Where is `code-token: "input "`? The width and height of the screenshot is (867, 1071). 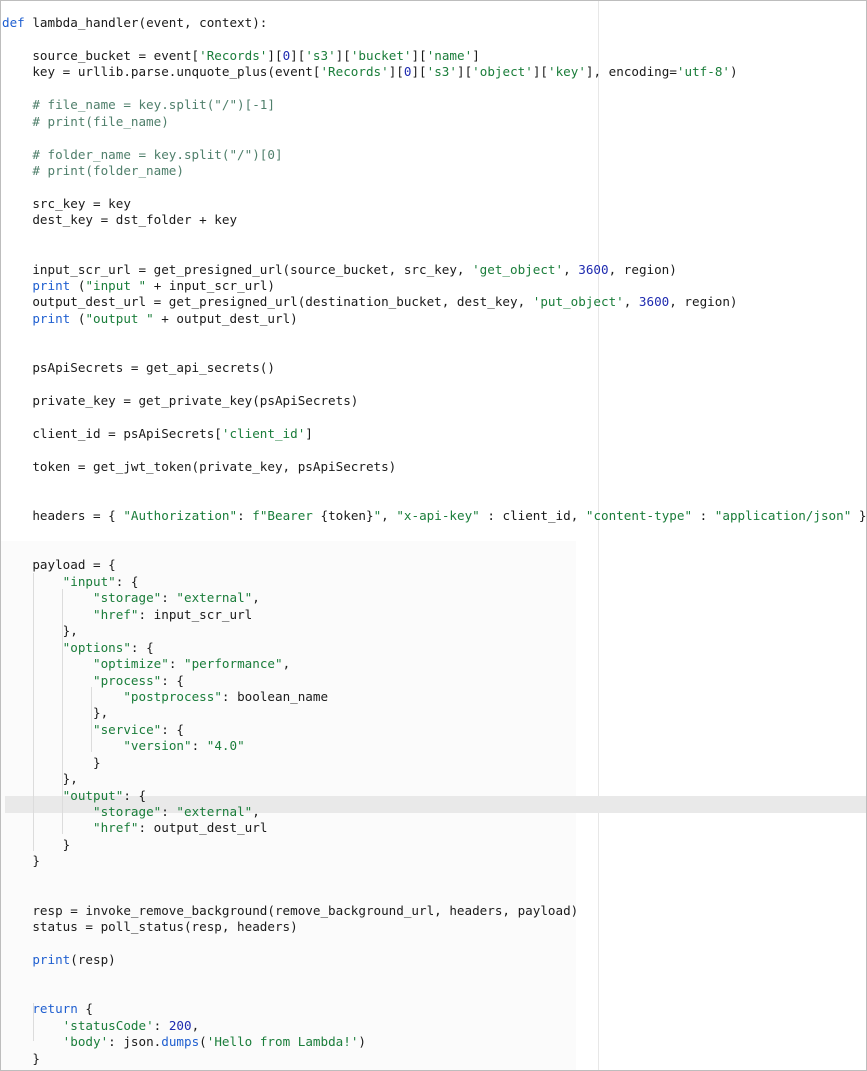 code-token: "input " is located at coordinates (116, 285).